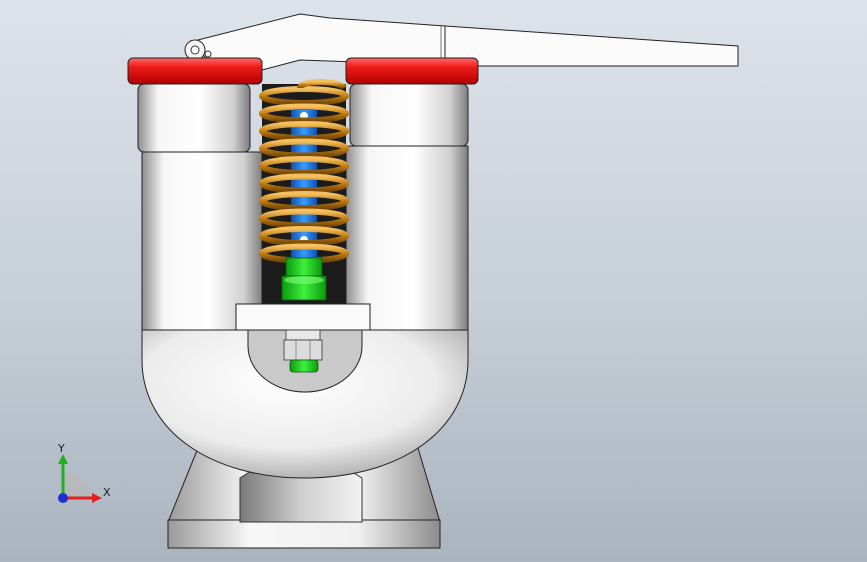  I want to click on y-axis-label: Y, so click(61, 448).